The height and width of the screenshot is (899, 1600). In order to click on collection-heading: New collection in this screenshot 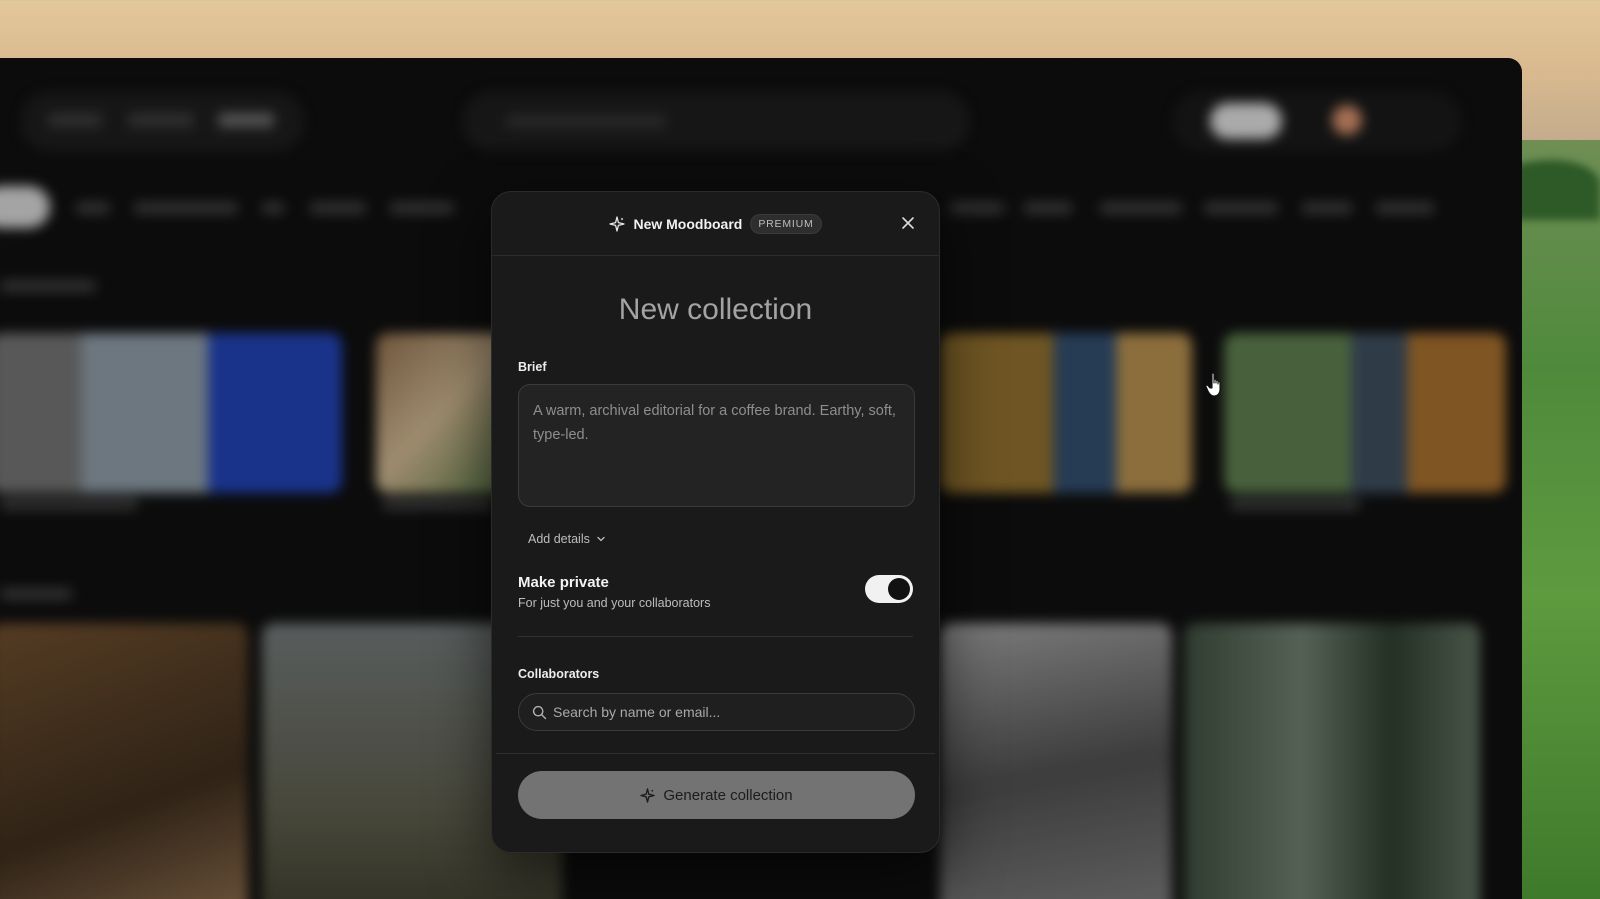, I will do `click(715, 309)`.